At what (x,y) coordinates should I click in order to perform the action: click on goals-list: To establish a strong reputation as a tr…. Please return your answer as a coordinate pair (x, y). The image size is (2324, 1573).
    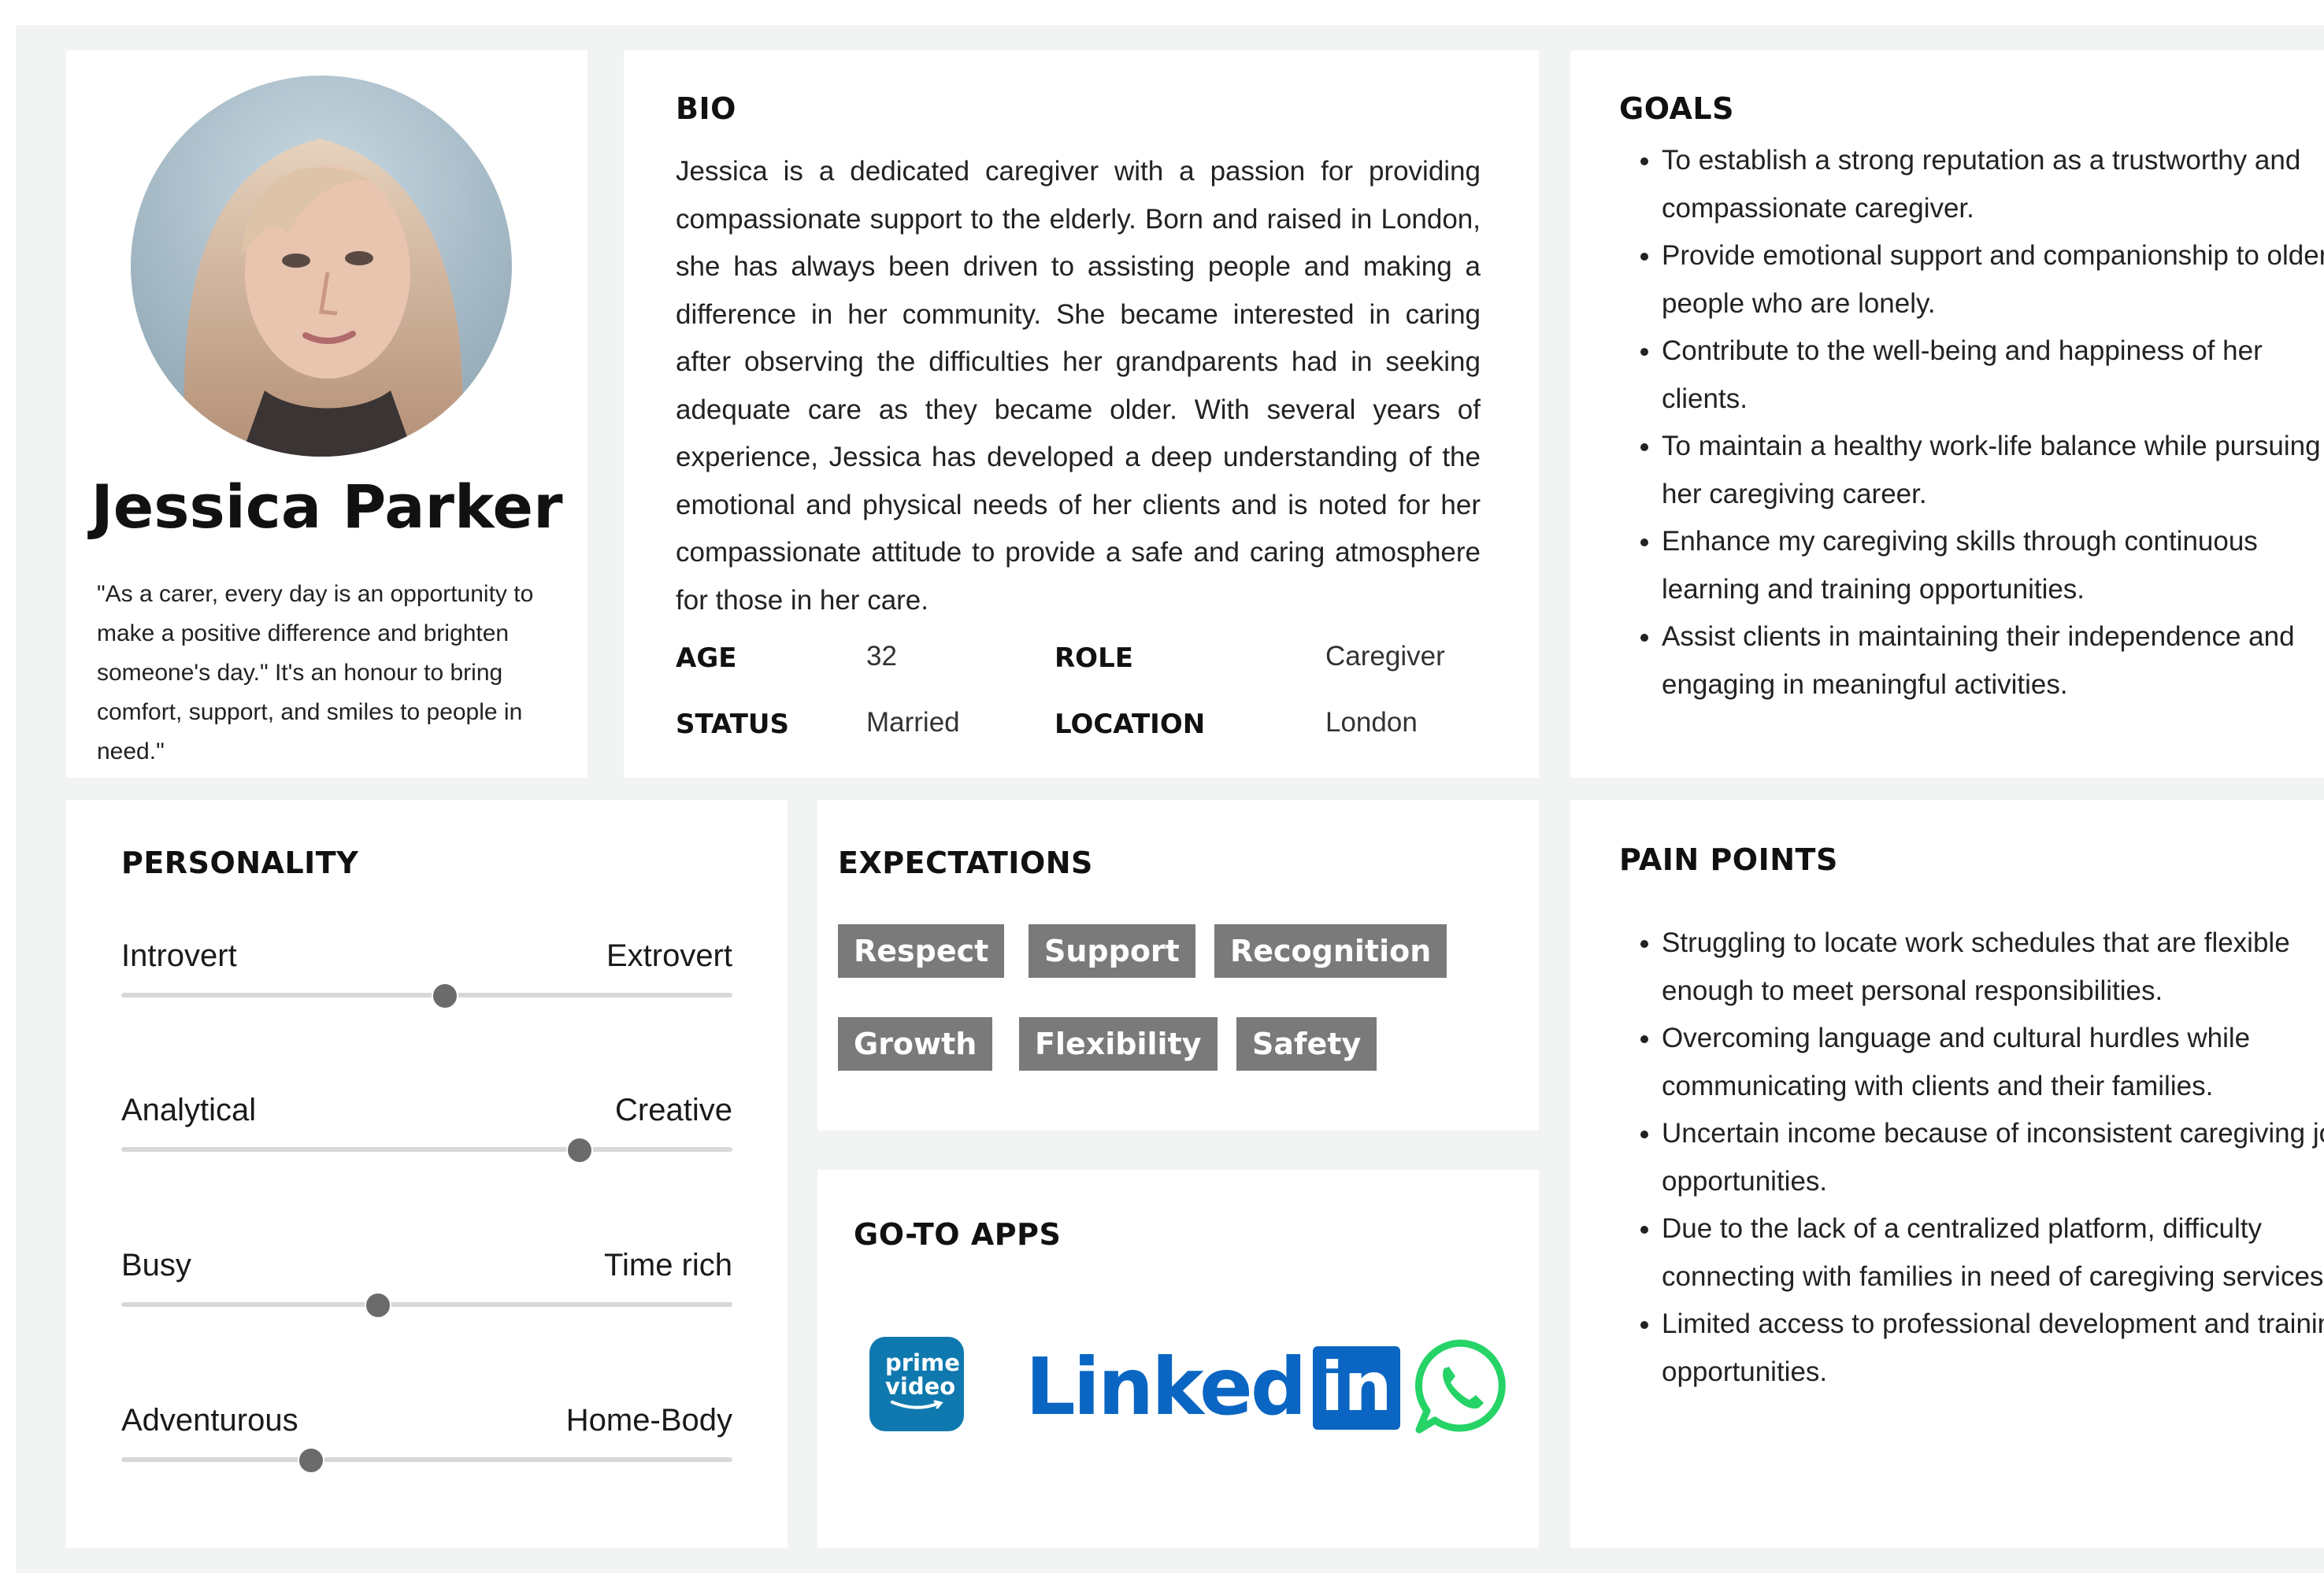
    Looking at the image, I should click on (1972, 423).